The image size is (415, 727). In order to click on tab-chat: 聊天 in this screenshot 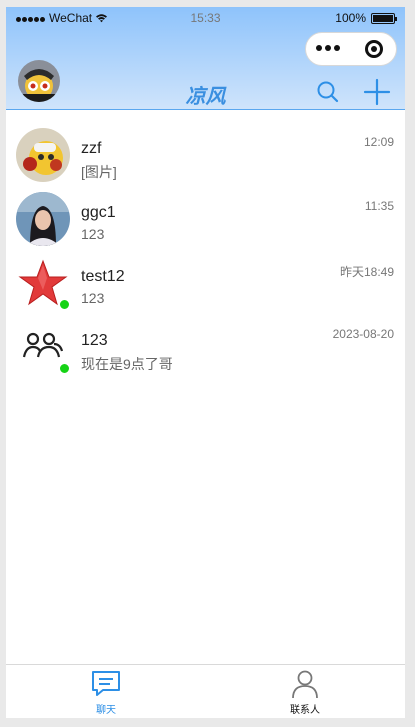, I will do `click(106, 692)`.